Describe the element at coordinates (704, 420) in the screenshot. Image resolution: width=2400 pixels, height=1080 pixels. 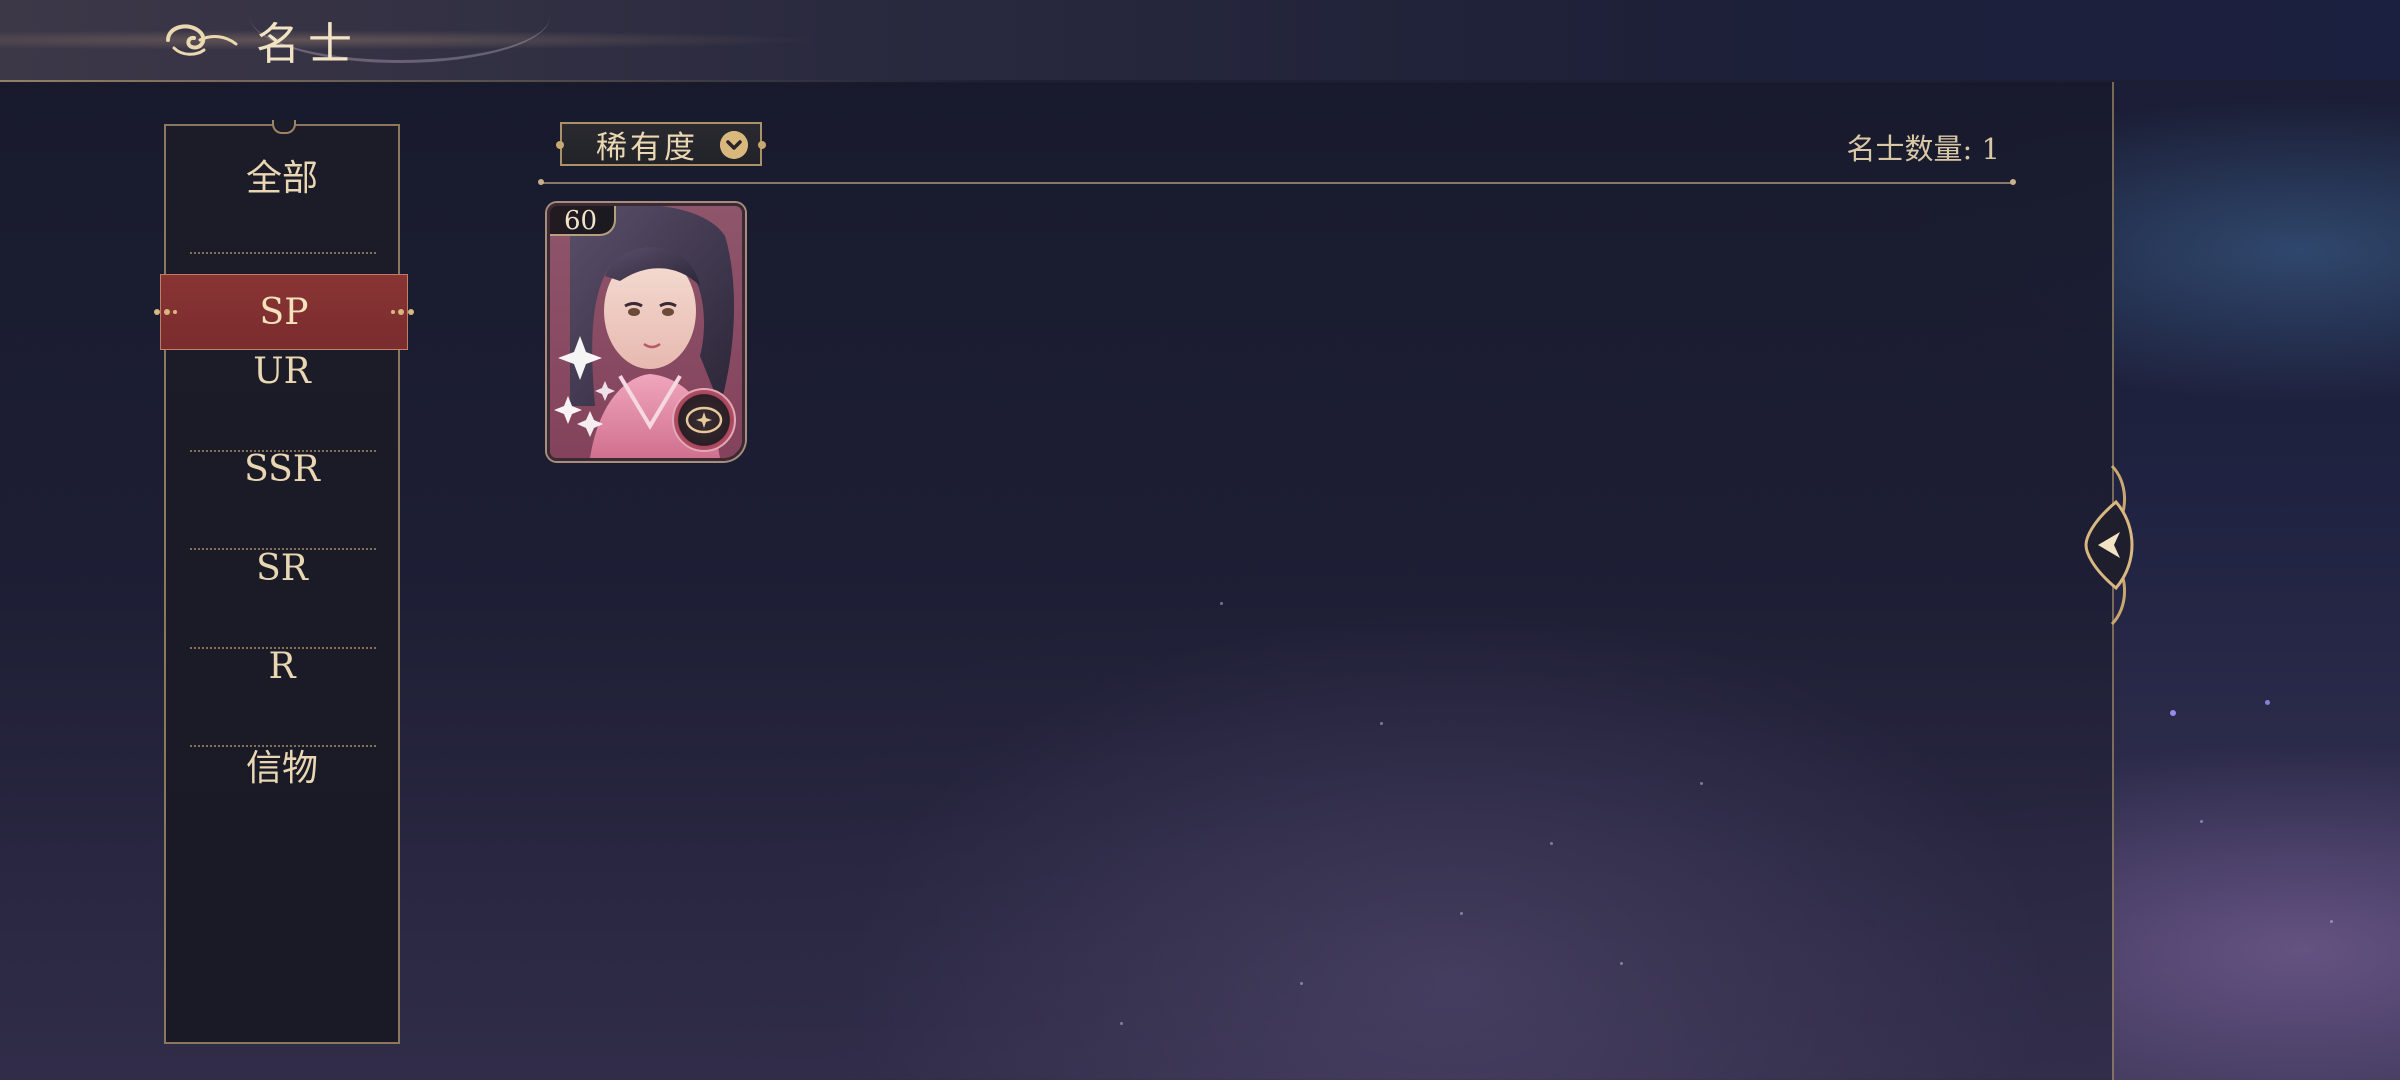
I see `compass-emblem-icon` at that location.